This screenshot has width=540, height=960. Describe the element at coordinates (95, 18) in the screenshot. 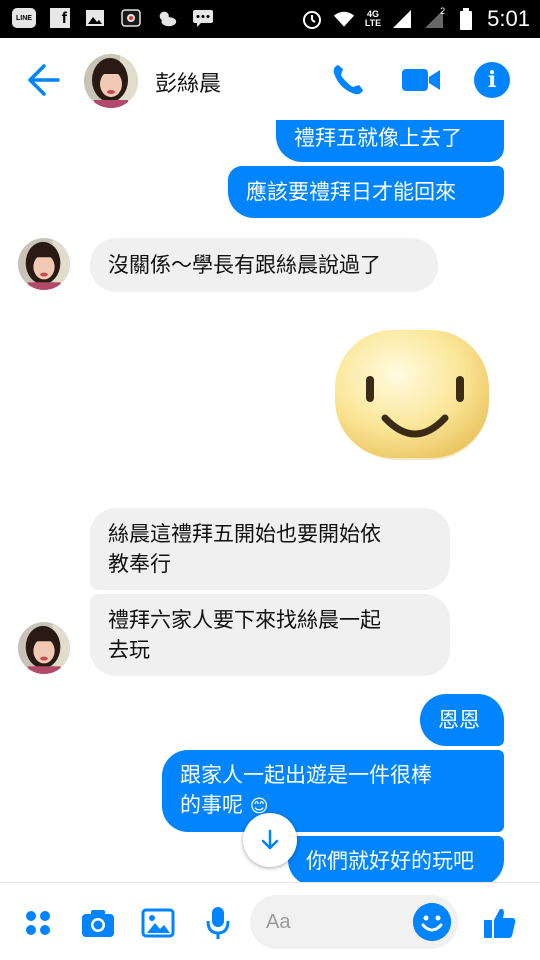

I see `gallery-notification-icon` at that location.